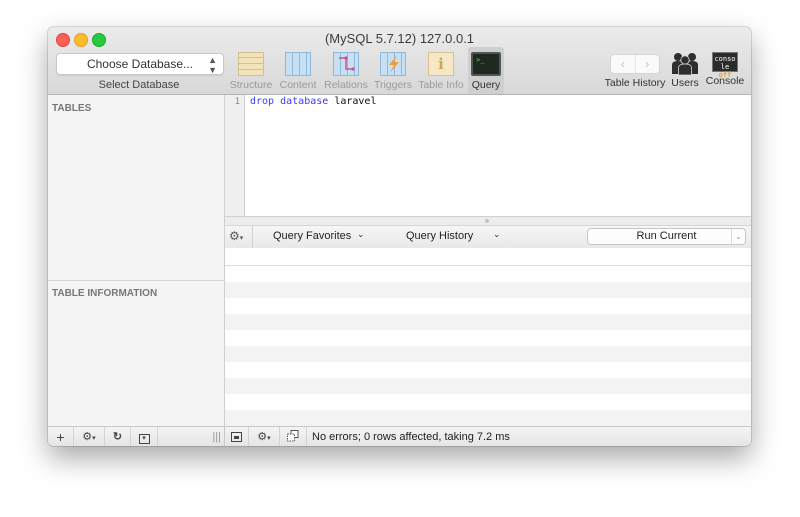 Image resolution: width=800 pixels, height=517 pixels. I want to click on tool-table-info: i Table Info, so click(441, 70).